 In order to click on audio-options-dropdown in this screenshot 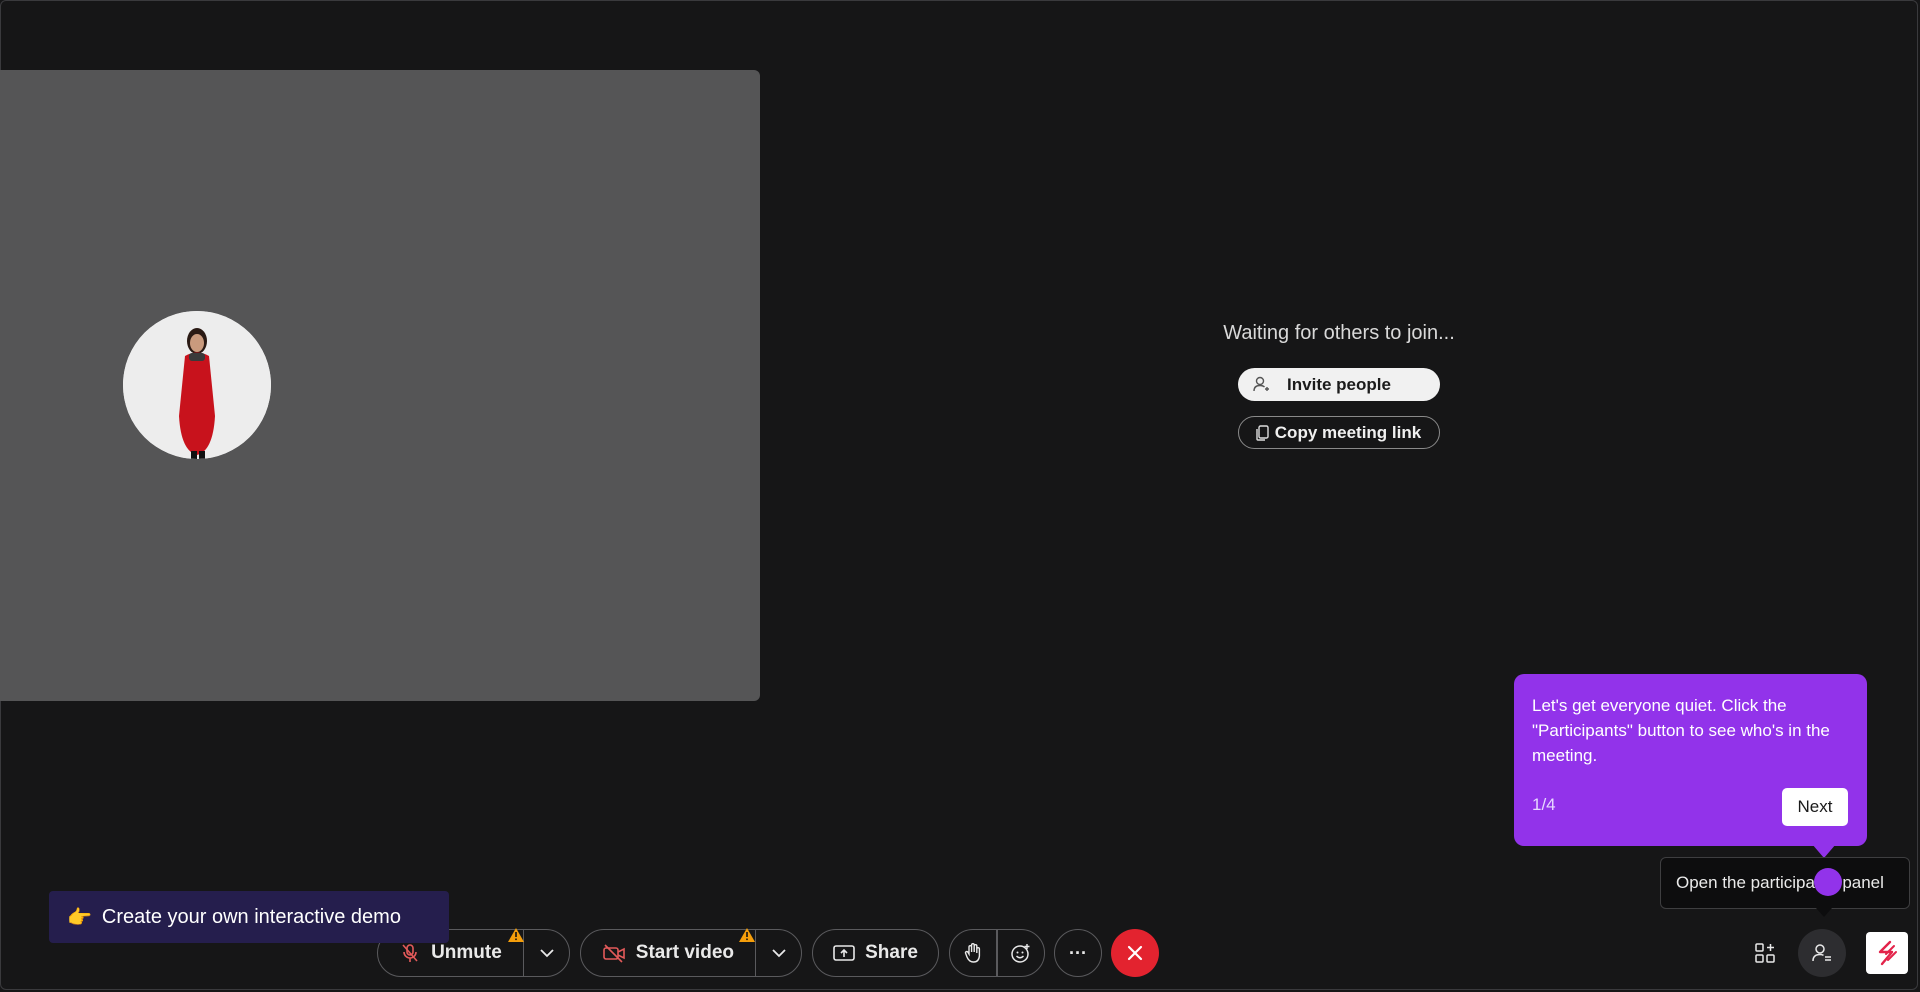, I will do `click(546, 953)`.